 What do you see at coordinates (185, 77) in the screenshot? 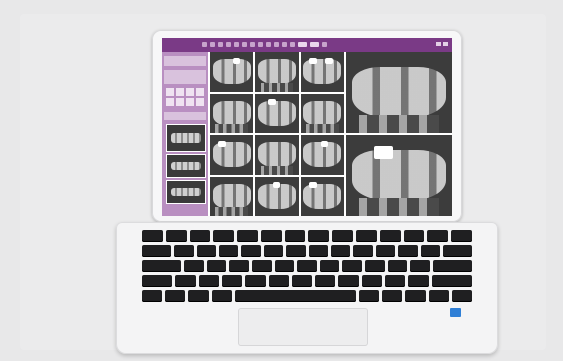
I see `sidebar-patient-panel` at bounding box center [185, 77].